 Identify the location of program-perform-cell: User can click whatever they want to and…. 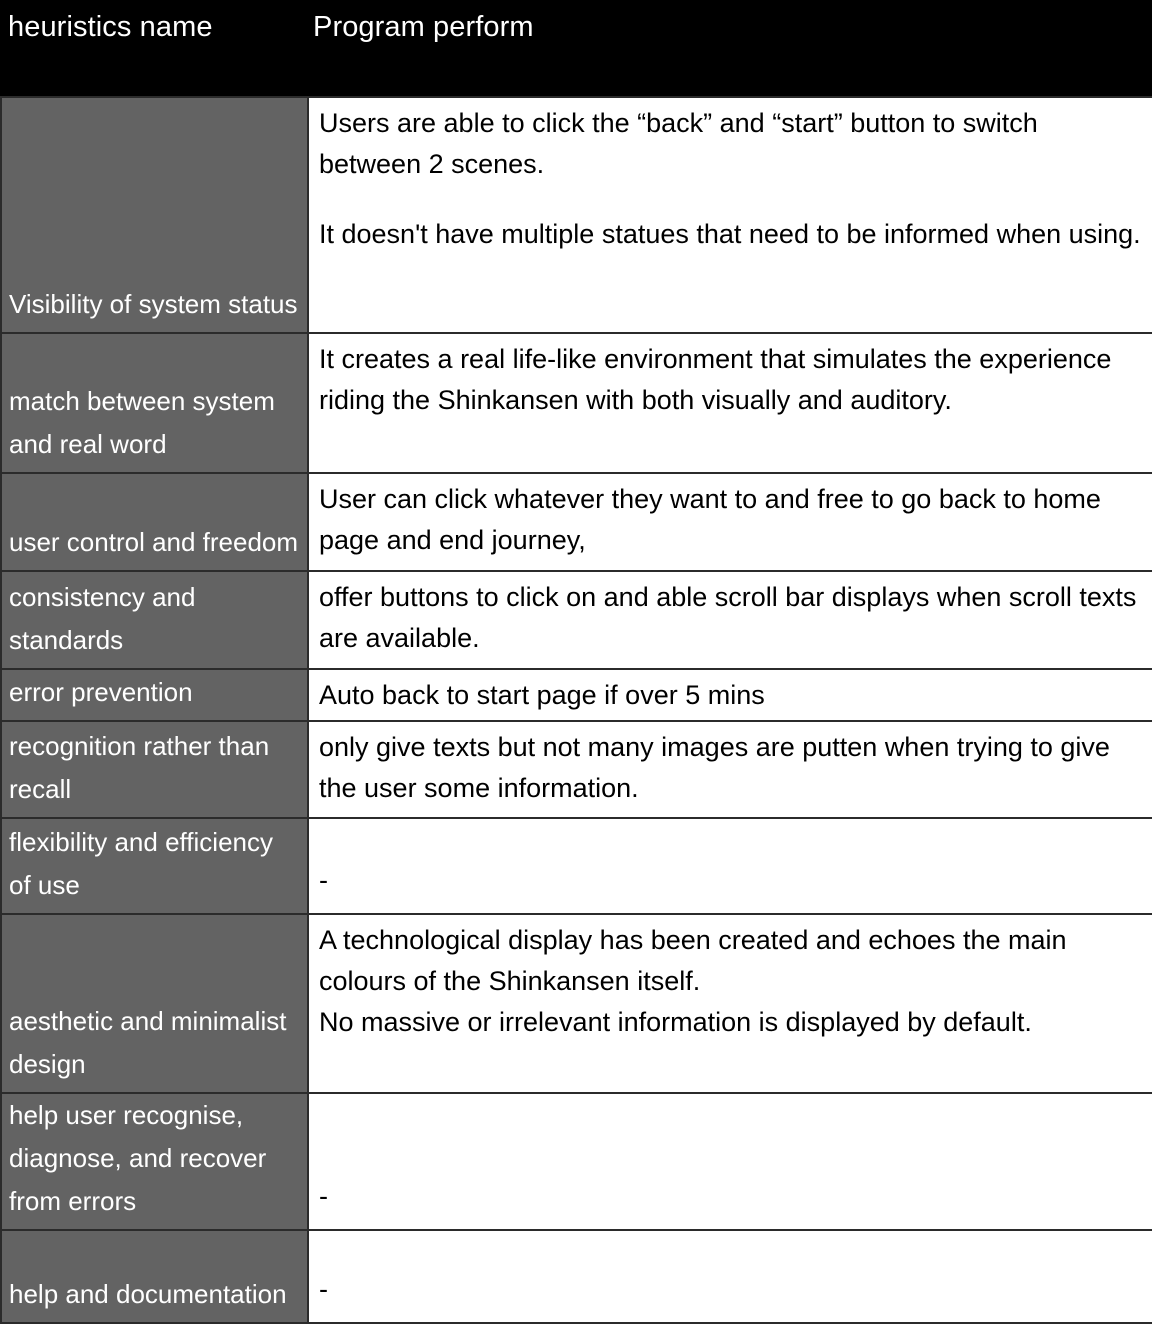
(729, 522).